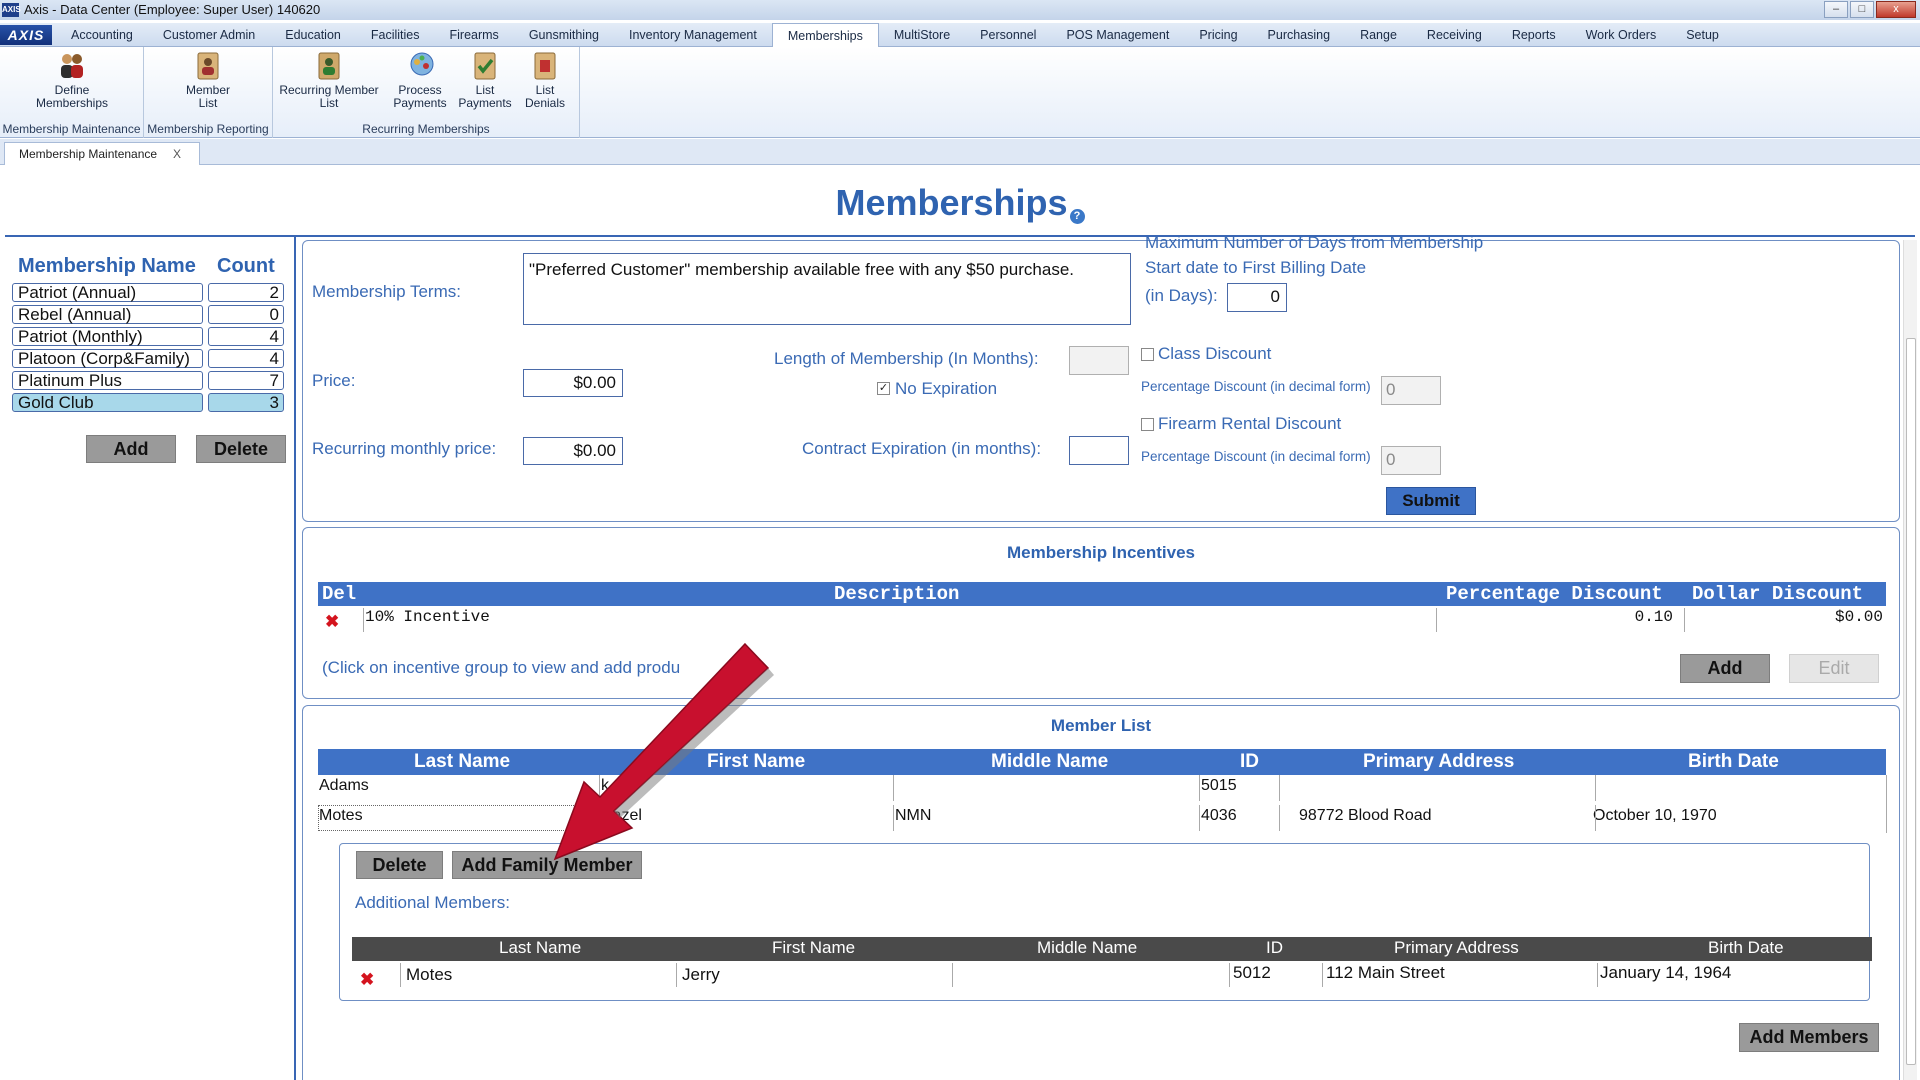 The width and height of the screenshot is (1920, 1080). Describe the element at coordinates (246, 292) in the screenshot. I see `membership-count: 2` at that location.